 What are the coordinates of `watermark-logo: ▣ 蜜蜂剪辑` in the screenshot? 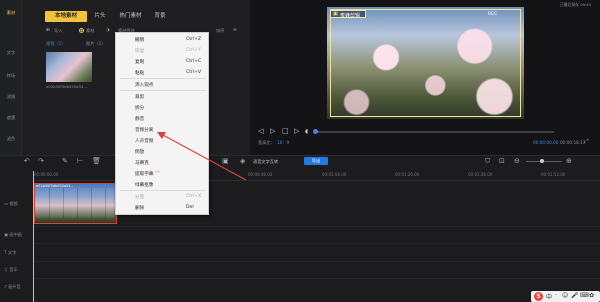 It's located at (348, 14).